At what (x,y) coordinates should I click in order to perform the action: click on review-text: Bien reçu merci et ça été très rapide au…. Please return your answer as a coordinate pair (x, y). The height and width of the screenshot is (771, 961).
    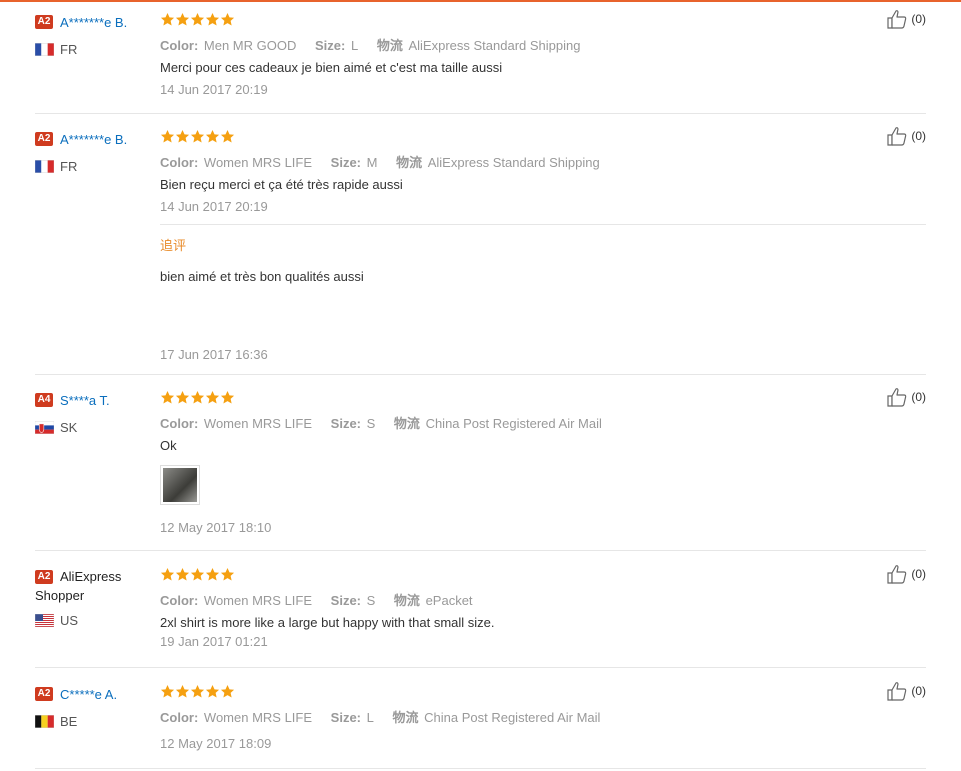
    Looking at the image, I should click on (281, 184).